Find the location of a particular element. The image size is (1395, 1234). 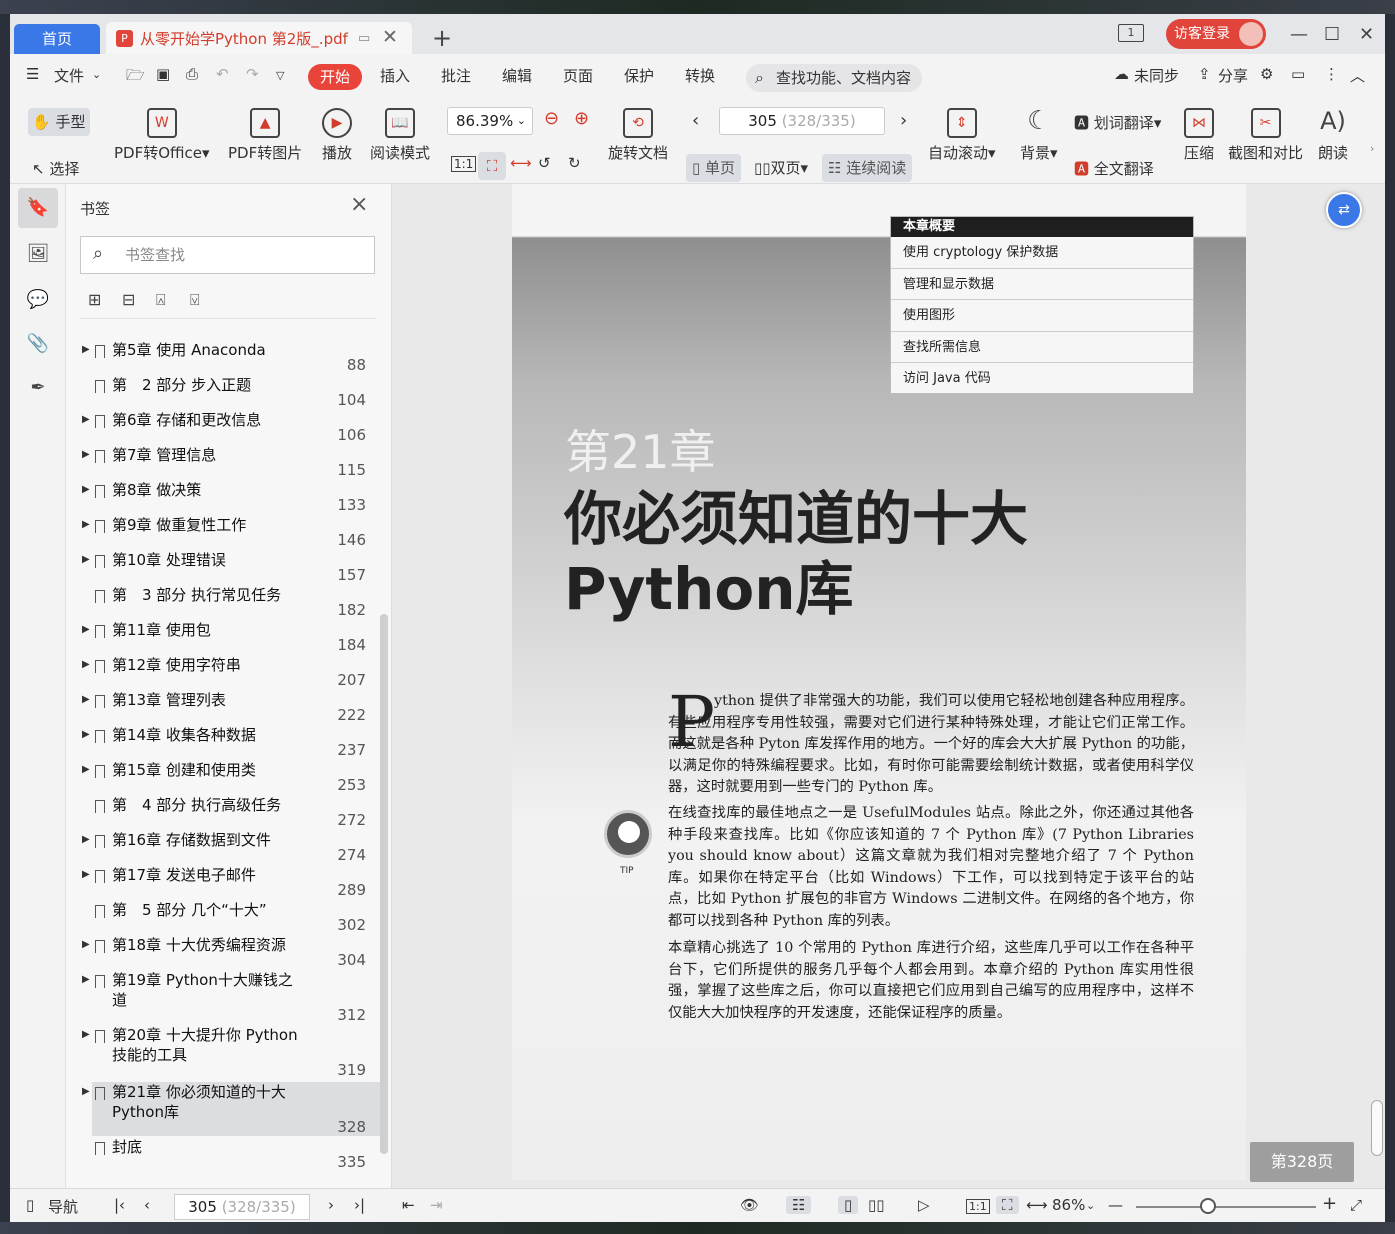

zoom-in-icon: ⊕ is located at coordinates (581, 118).